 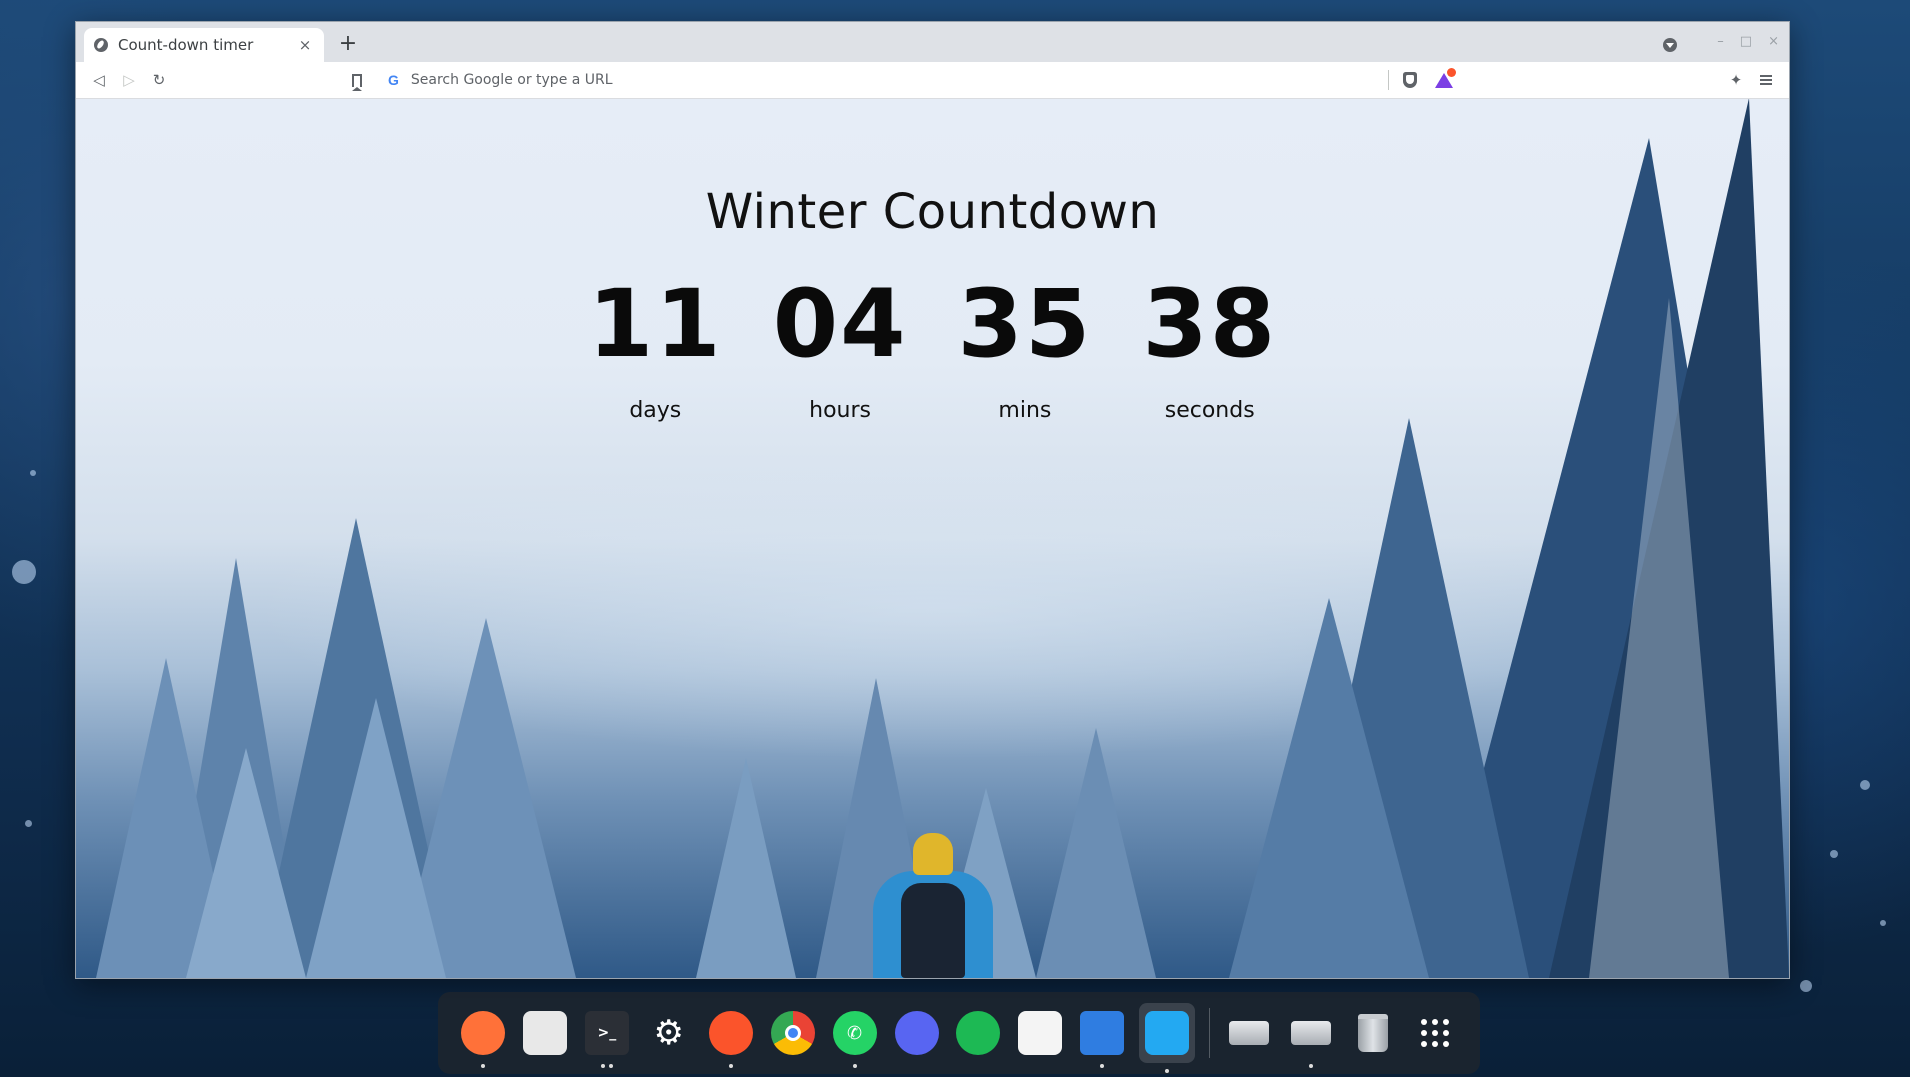 I want to click on page-title: Winter Countdown, so click(x=932, y=212).